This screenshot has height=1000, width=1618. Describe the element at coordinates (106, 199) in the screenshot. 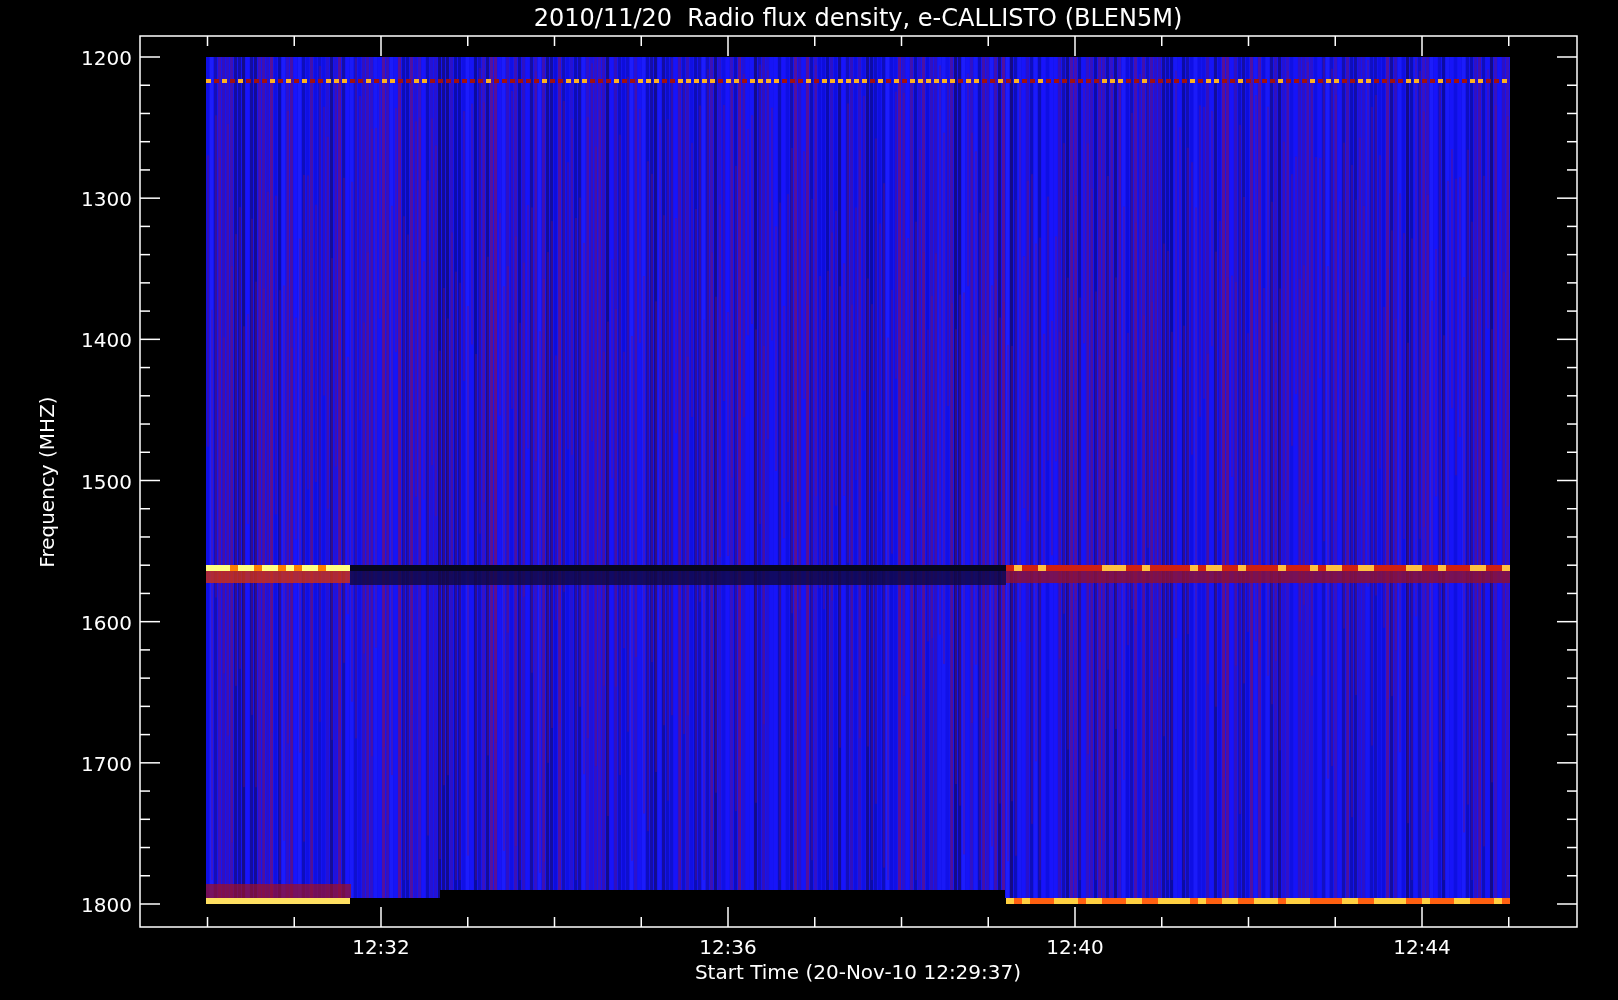

I see `y-tick-label: 1300` at that location.